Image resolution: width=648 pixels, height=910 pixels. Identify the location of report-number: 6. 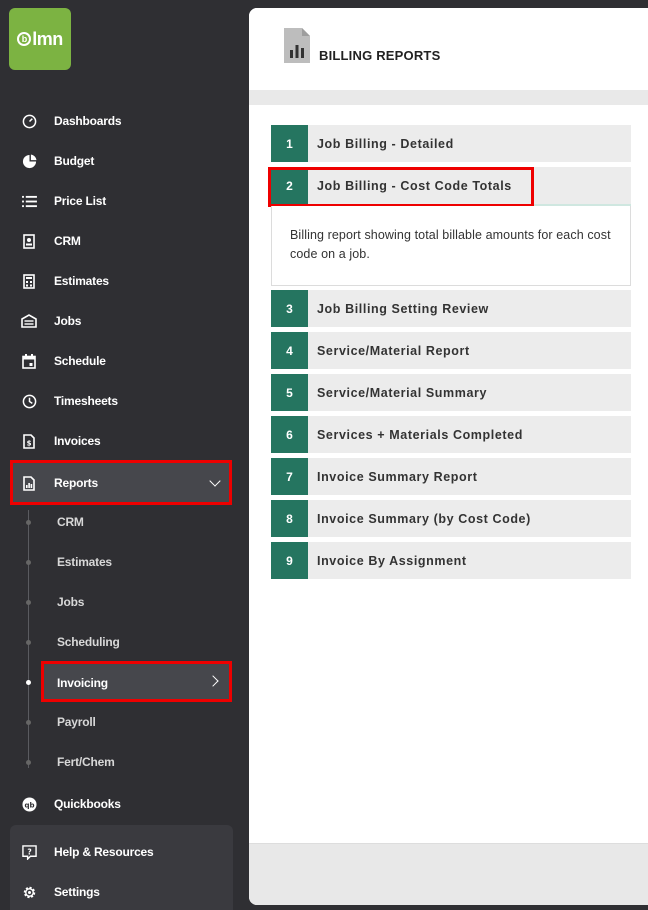
(289, 434).